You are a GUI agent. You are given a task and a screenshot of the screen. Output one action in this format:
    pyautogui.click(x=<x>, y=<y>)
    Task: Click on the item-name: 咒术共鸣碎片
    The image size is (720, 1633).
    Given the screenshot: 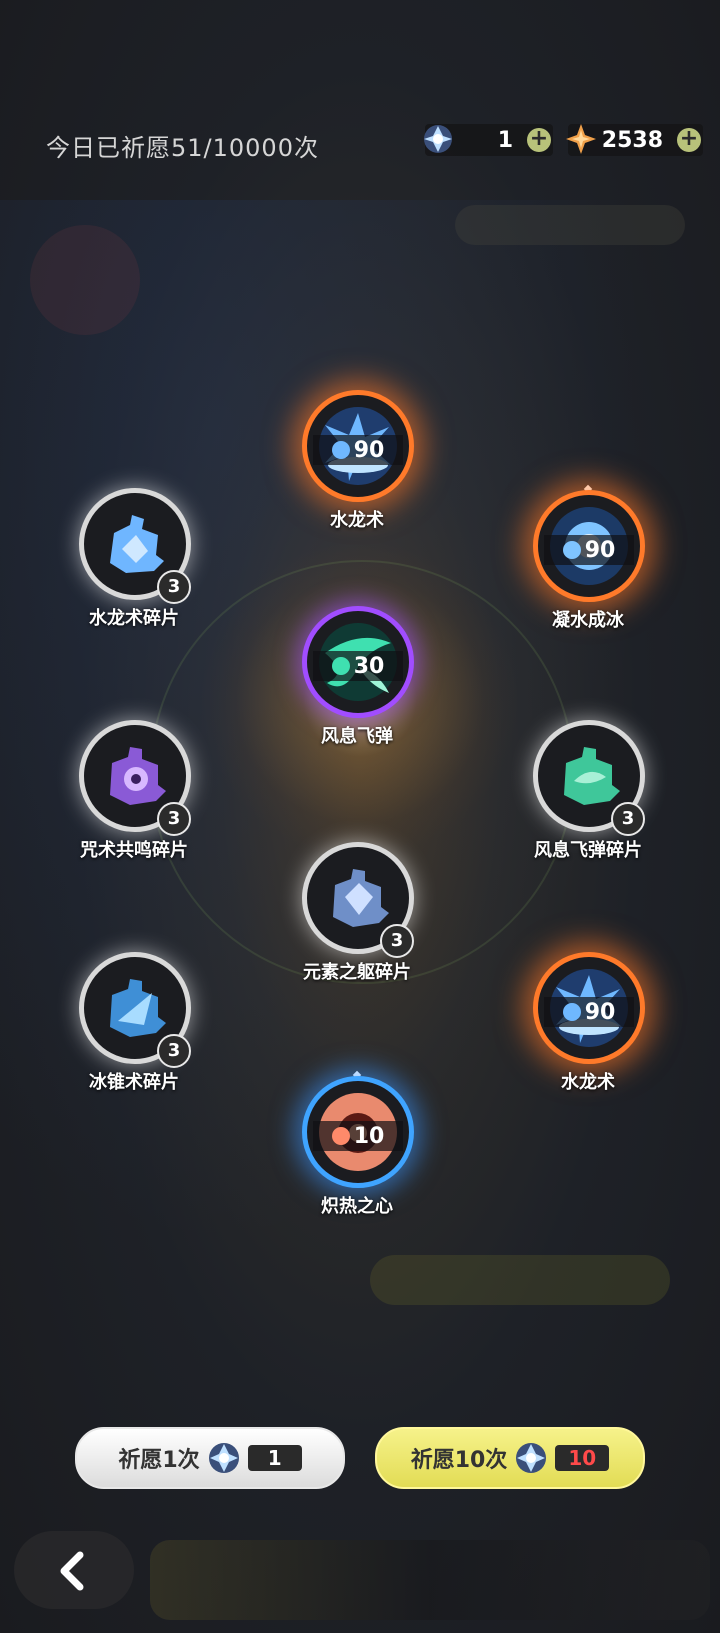 What is the action you would take?
    pyautogui.click(x=134, y=850)
    